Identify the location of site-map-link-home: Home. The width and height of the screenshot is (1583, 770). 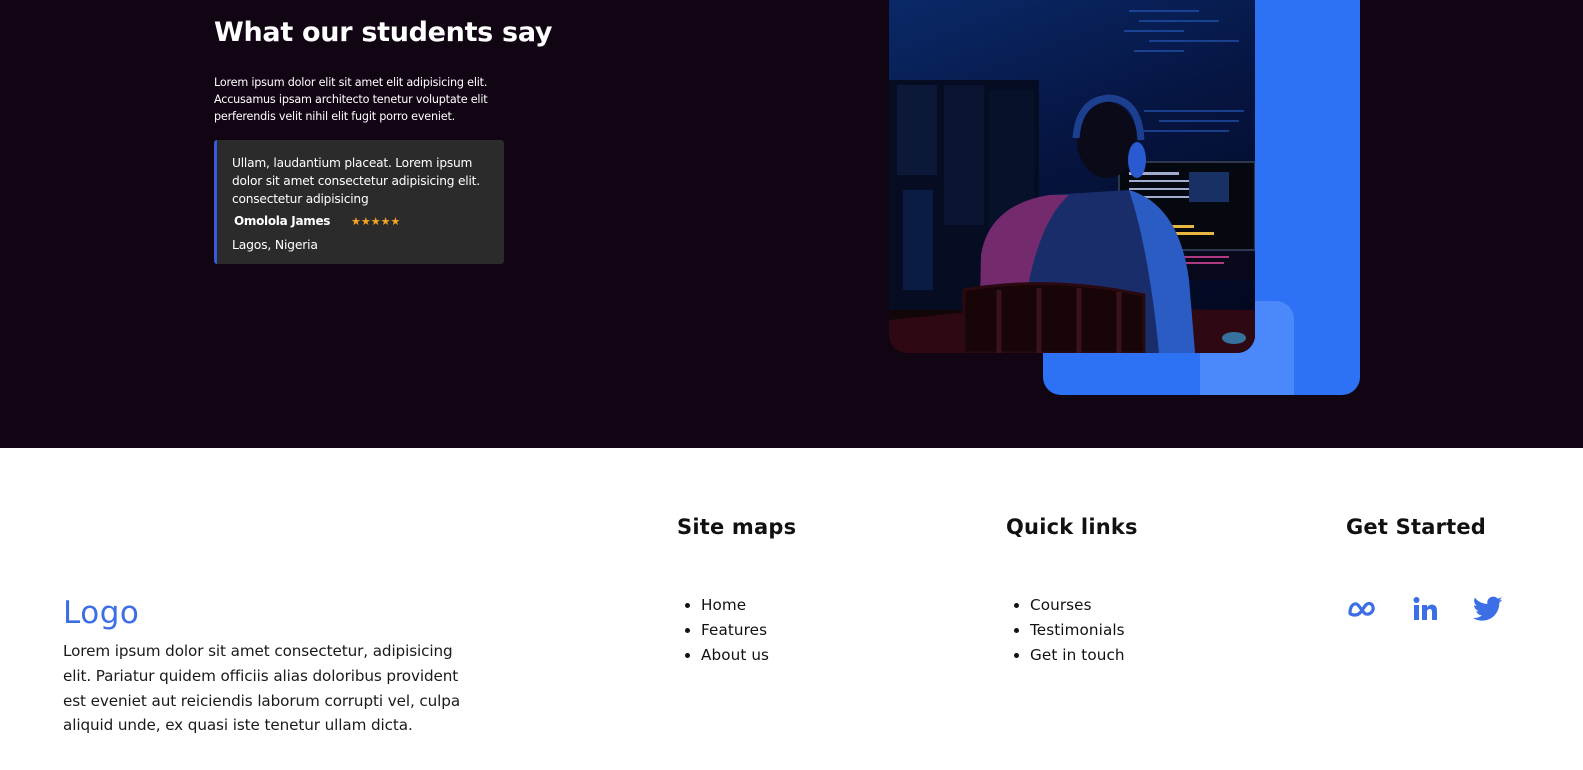
(735, 605).